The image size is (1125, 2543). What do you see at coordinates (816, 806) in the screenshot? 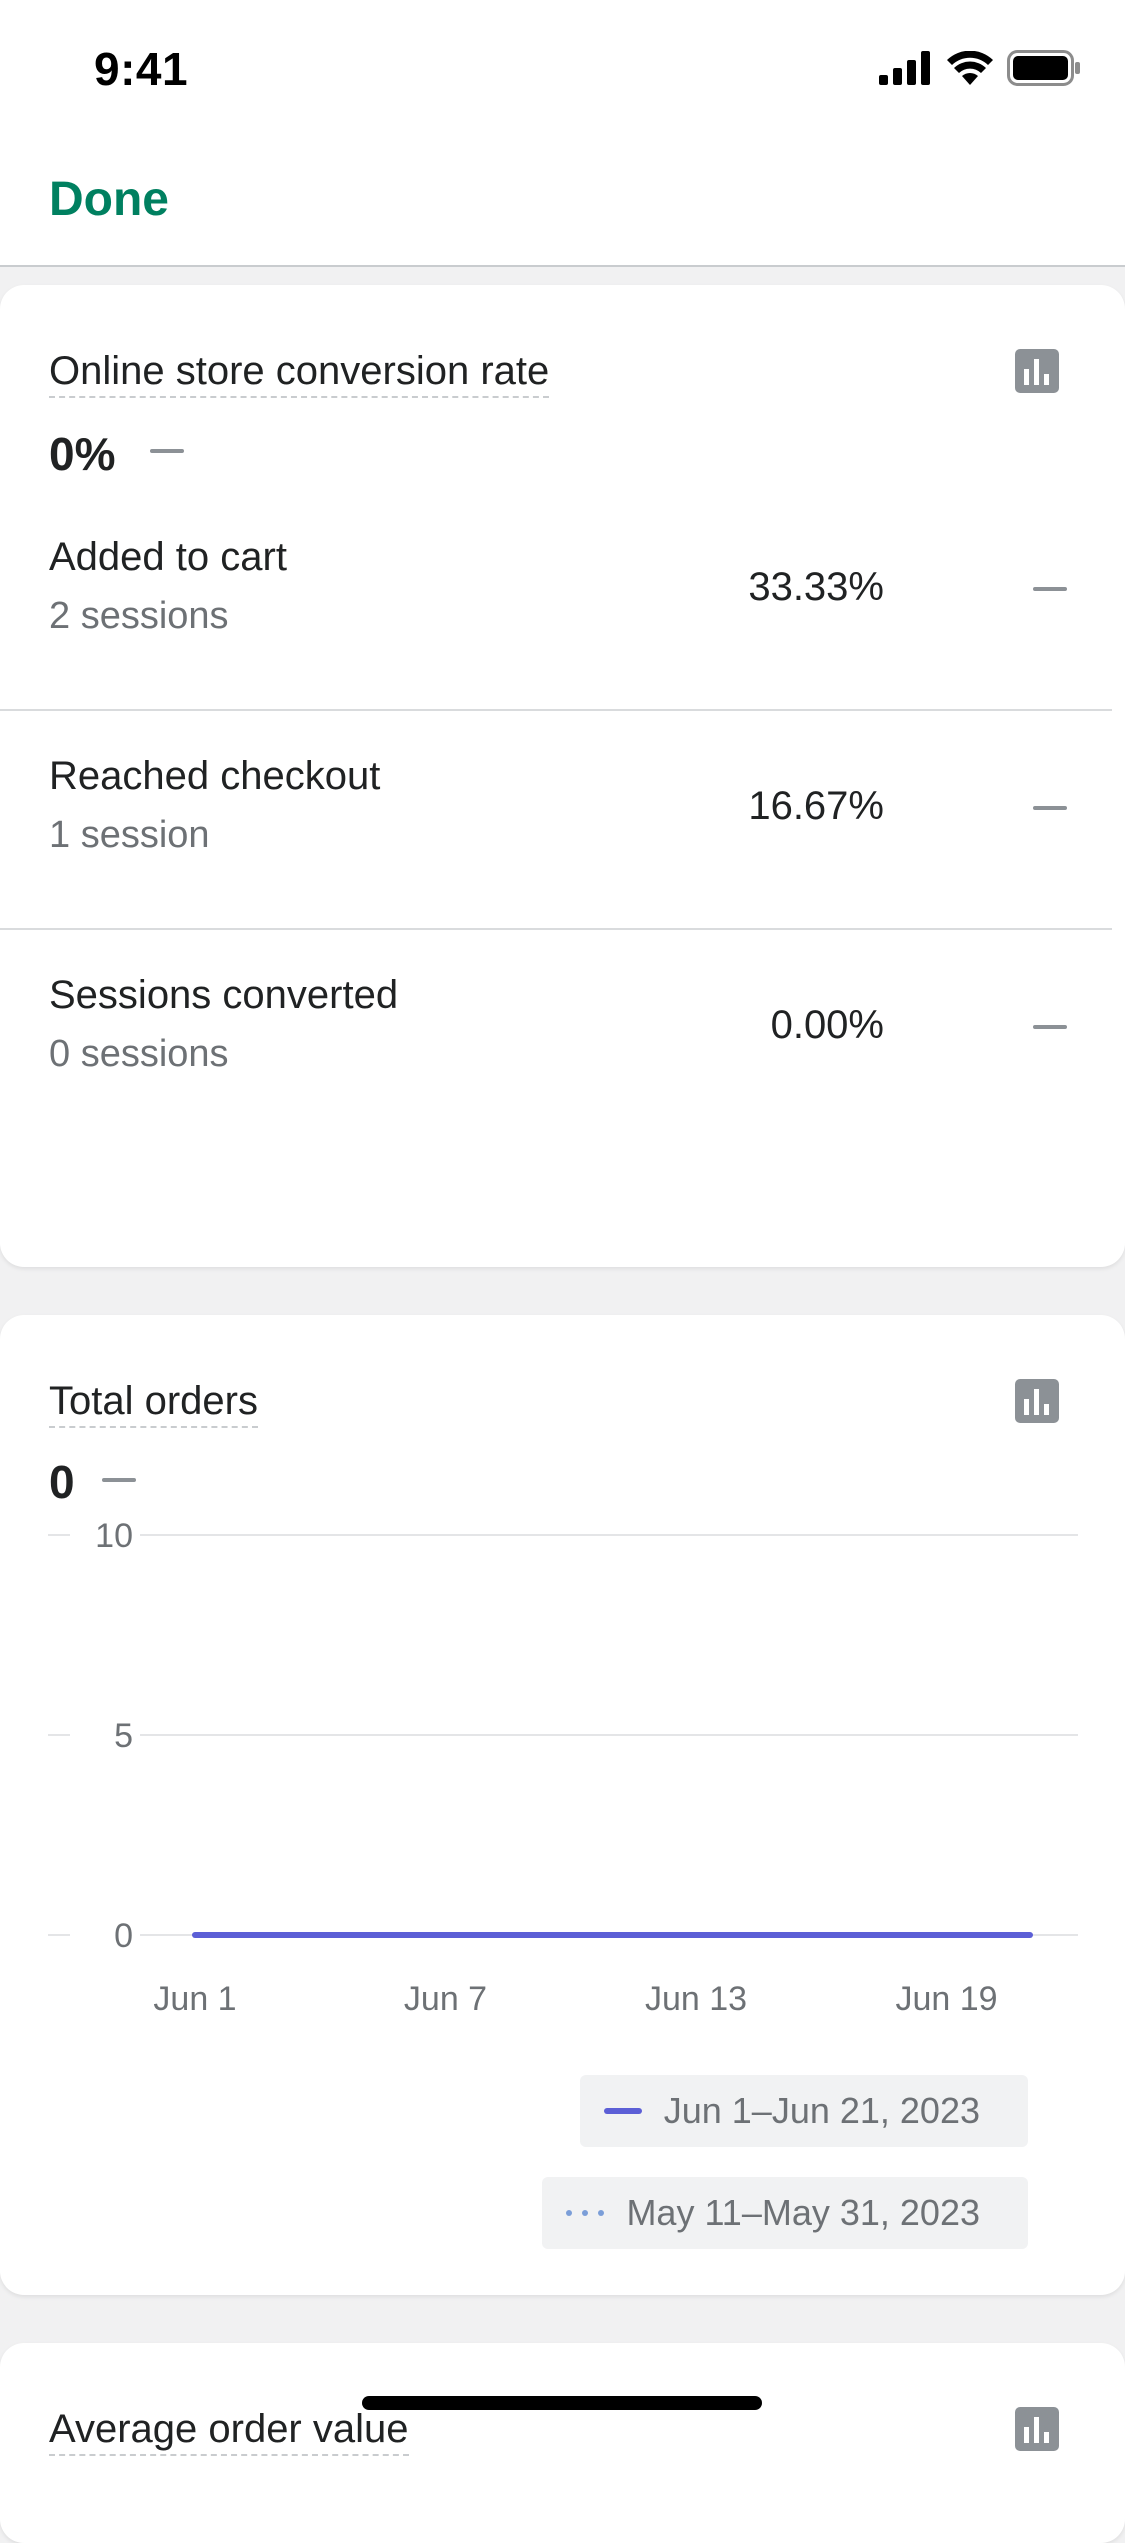
I see `row-percentage: 16.67%` at bounding box center [816, 806].